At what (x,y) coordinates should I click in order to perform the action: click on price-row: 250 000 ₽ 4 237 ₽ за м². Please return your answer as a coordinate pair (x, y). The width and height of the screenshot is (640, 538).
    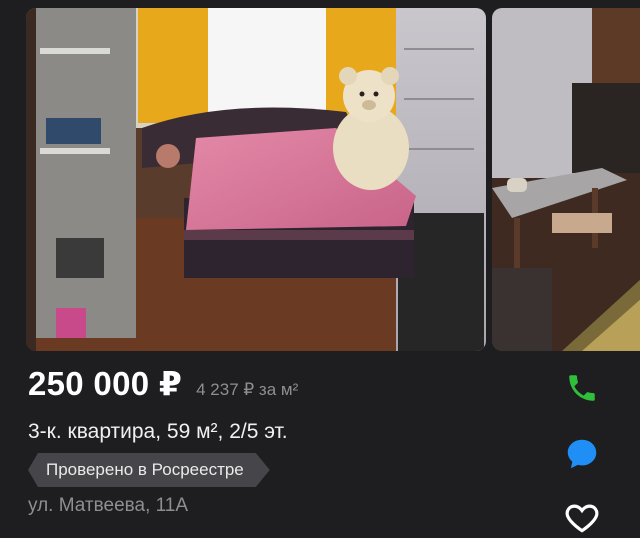
    Looking at the image, I should click on (163, 383).